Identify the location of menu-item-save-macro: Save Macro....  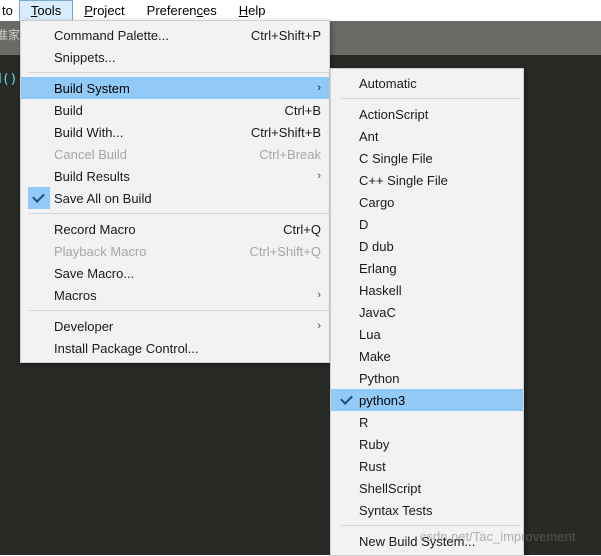
(175, 273).